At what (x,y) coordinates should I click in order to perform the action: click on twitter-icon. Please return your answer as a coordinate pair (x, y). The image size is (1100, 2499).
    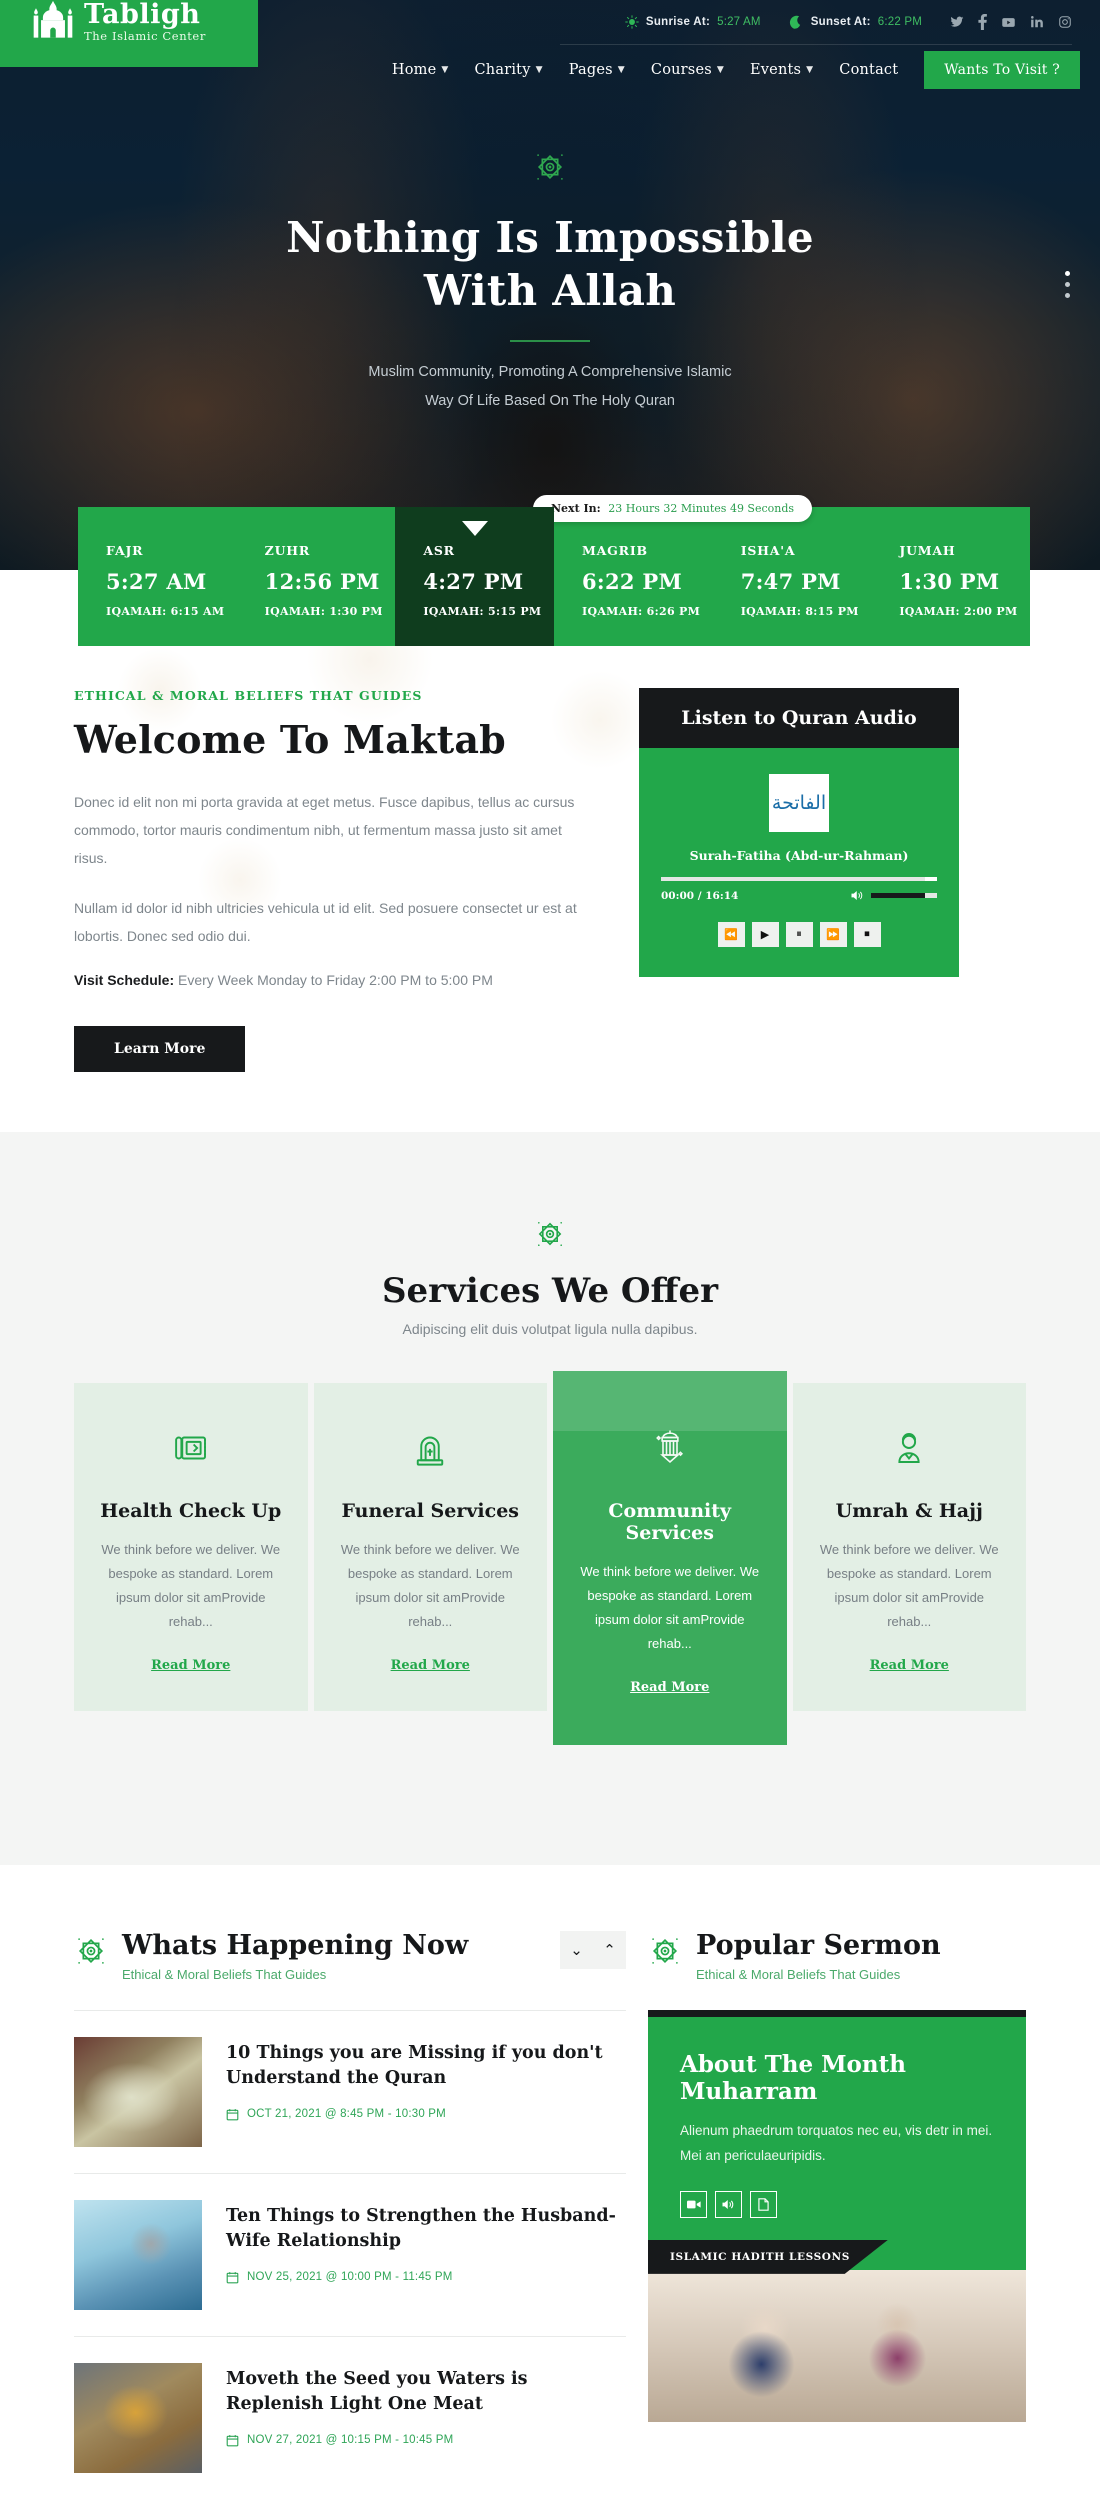
    Looking at the image, I should click on (957, 22).